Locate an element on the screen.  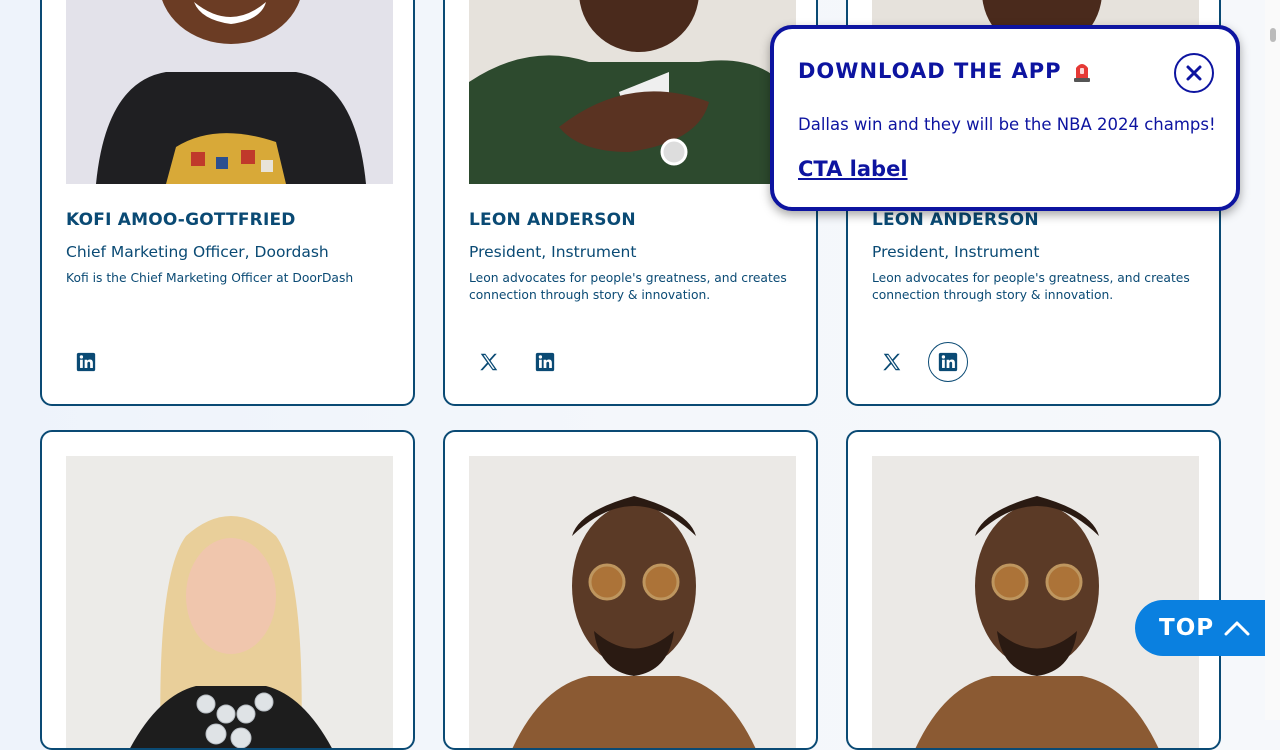
popup-cta-link: CTA label is located at coordinates (853, 169).